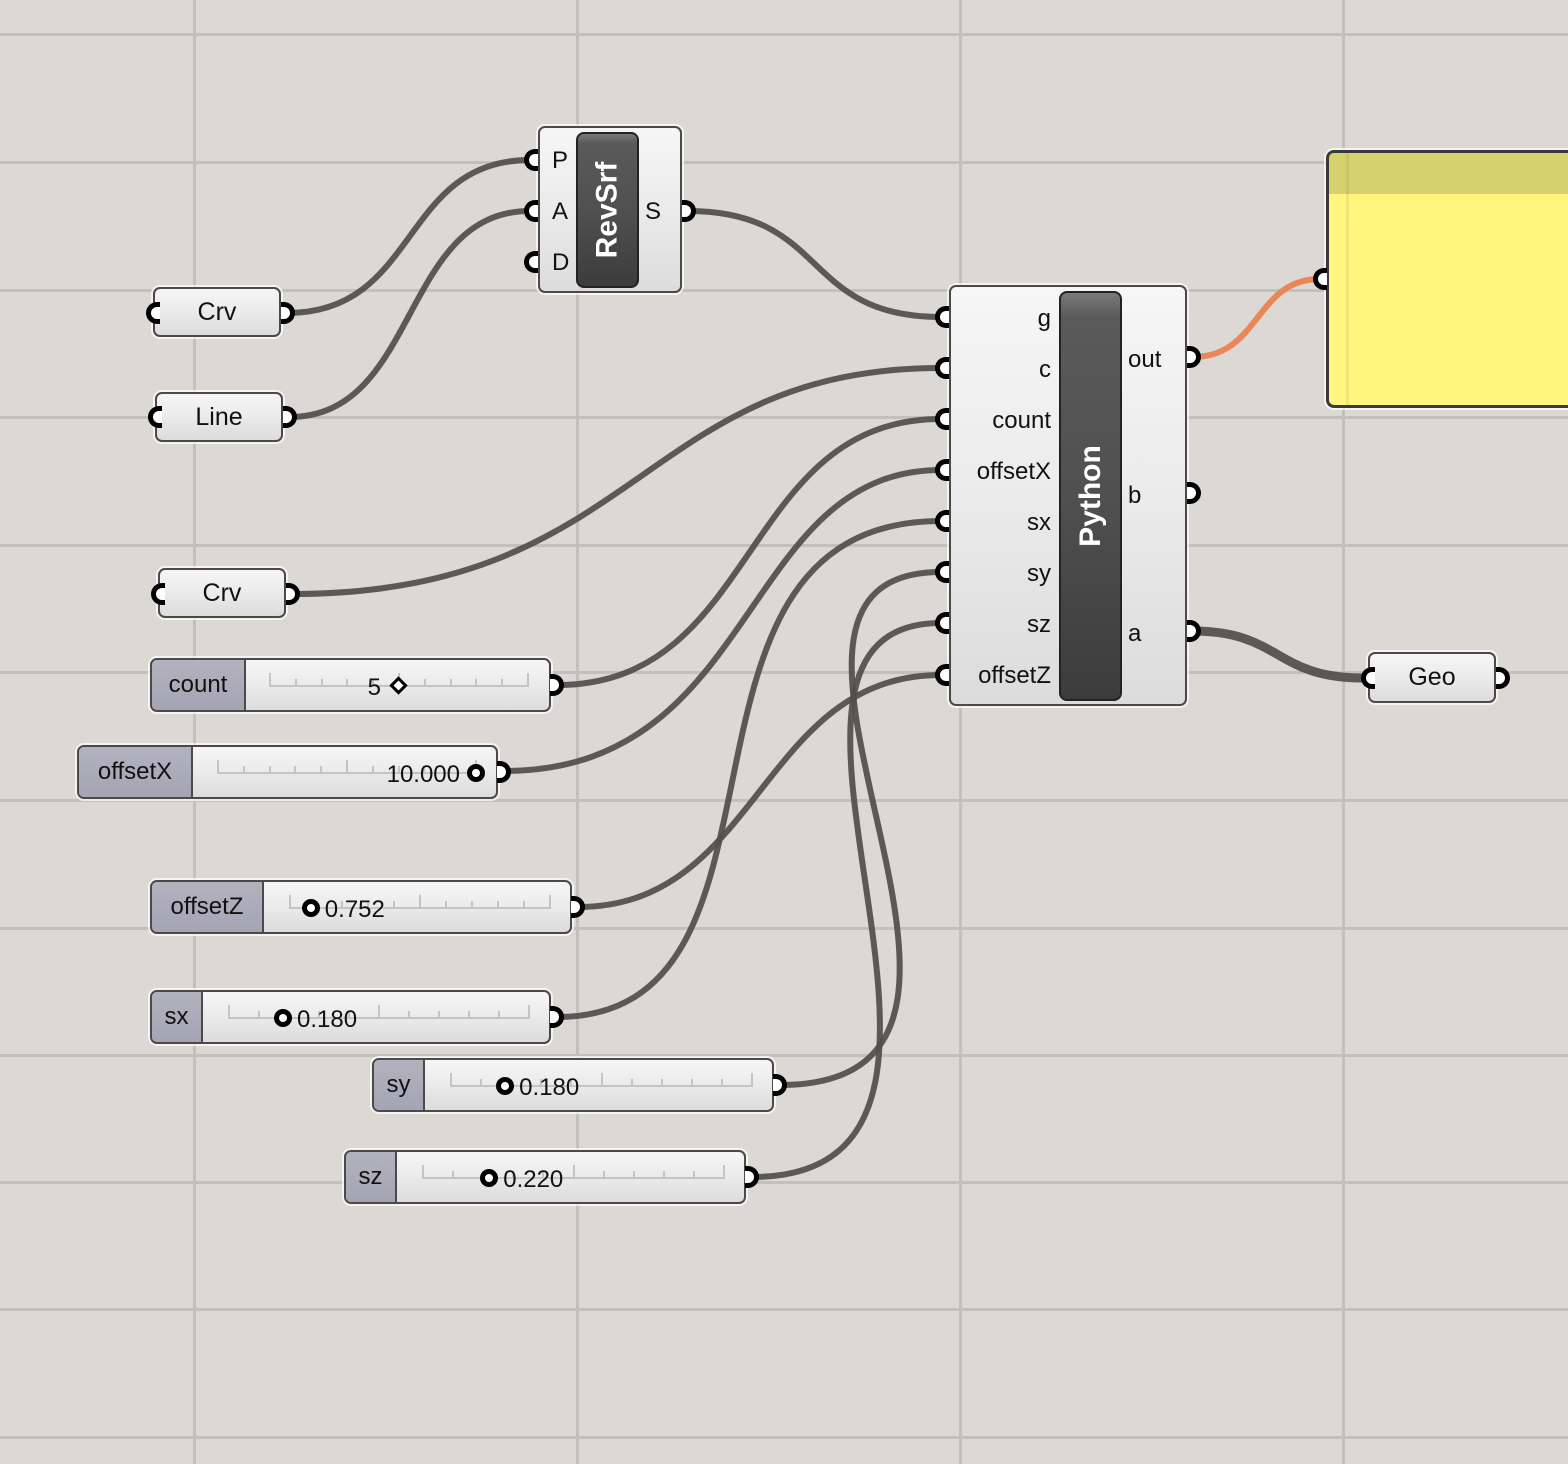  Describe the element at coordinates (749, 552) in the screenshot. I see `wire-count-to-python-count` at that location.